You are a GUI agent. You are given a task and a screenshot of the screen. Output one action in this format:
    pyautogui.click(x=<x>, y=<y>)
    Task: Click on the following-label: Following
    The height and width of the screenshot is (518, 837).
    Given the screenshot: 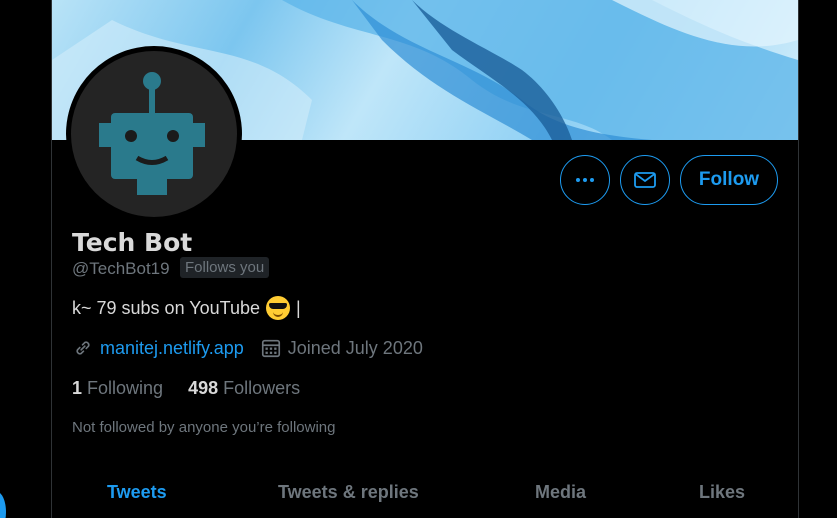 What is the action you would take?
    pyautogui.click(x=125, y=388)
    